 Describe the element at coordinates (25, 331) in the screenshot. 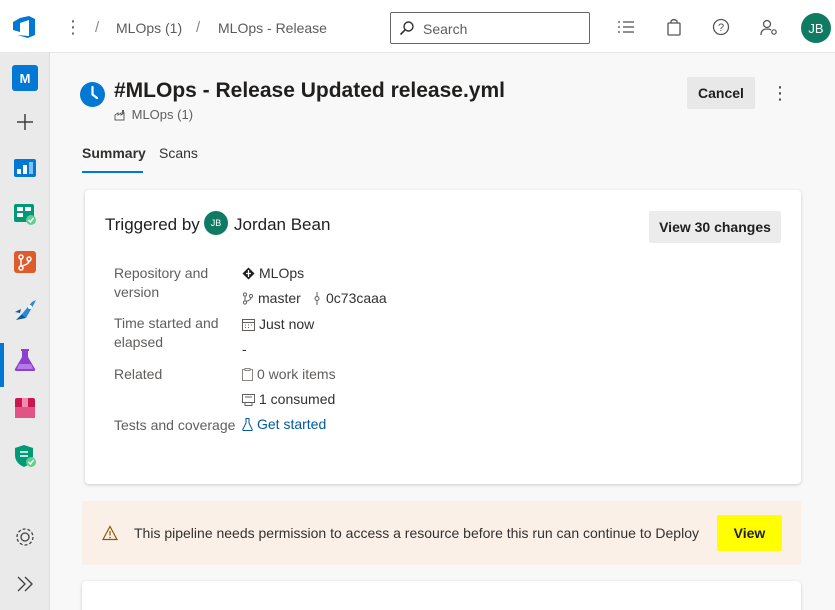

I see `left-navigation-rail: M` at that location.